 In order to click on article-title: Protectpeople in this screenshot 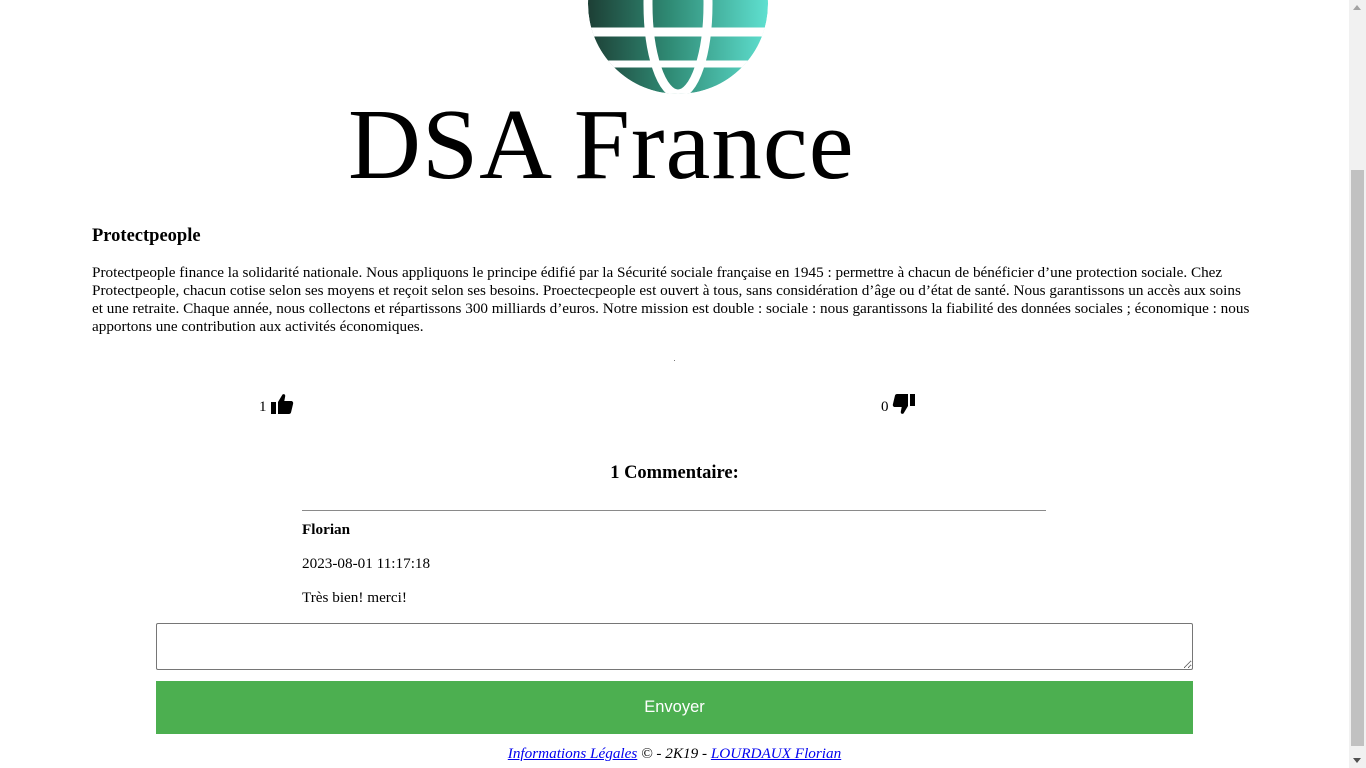, I will do `click(146, 236)`.